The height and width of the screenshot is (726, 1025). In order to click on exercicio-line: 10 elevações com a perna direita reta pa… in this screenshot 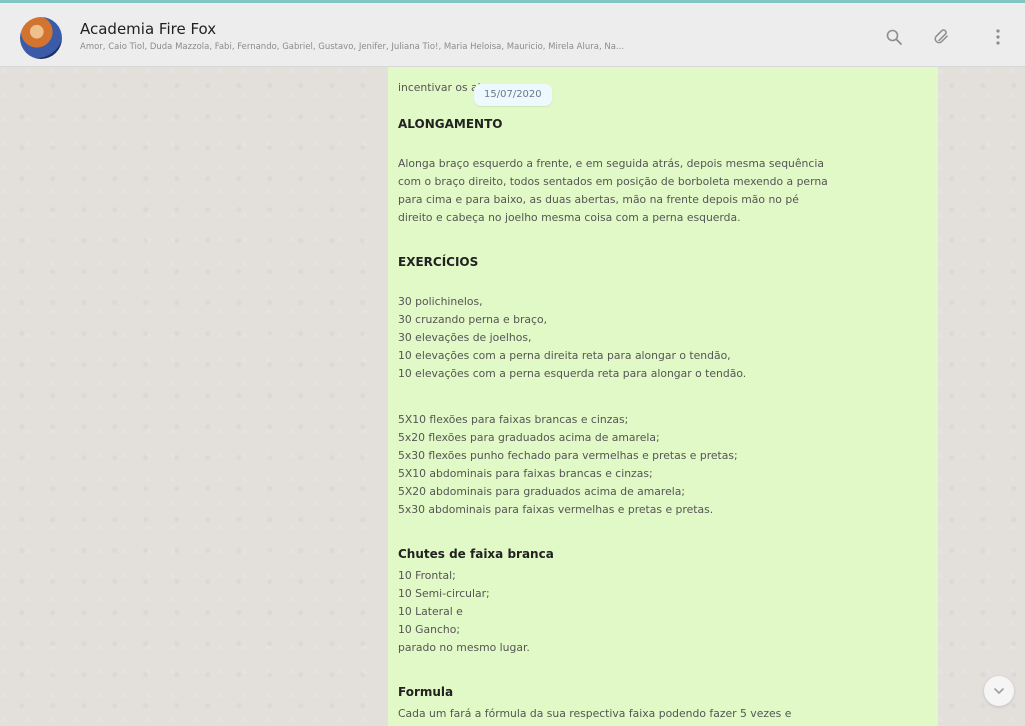, I will do `click(564, 355)`.